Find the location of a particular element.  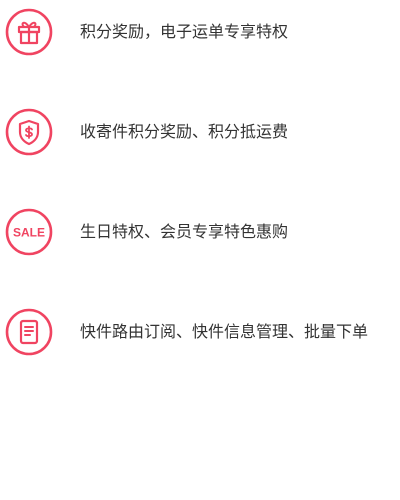

benefit-label: 生日特权、会员专享特色惠购 is located at coordinates (184, 231).